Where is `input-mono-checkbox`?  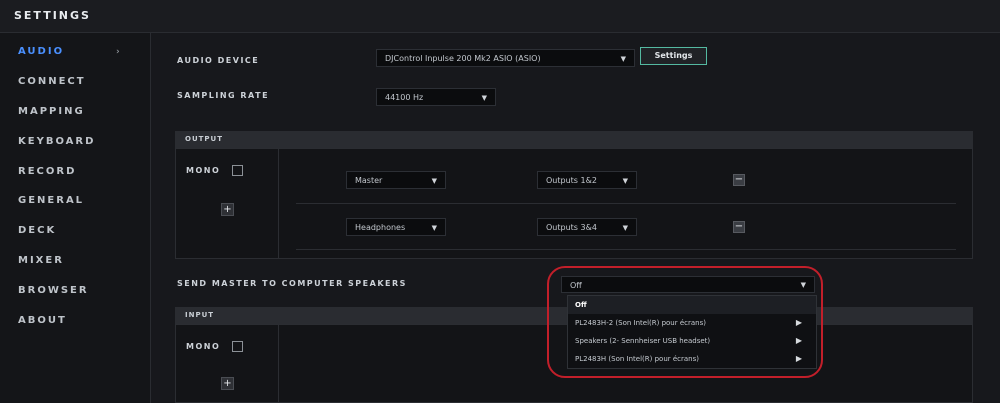
input-mono-checkbox is located at coordinates (237, 346).